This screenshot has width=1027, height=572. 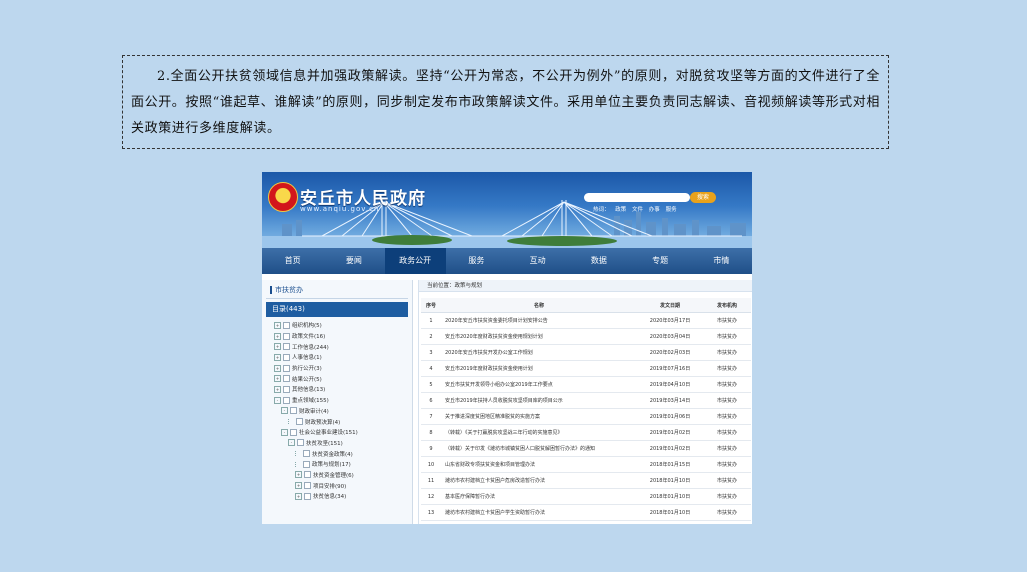 I want to click on row-title-link: 2020年安丘市扶贫开发办公室工作规划, so click(x=539, y=352).